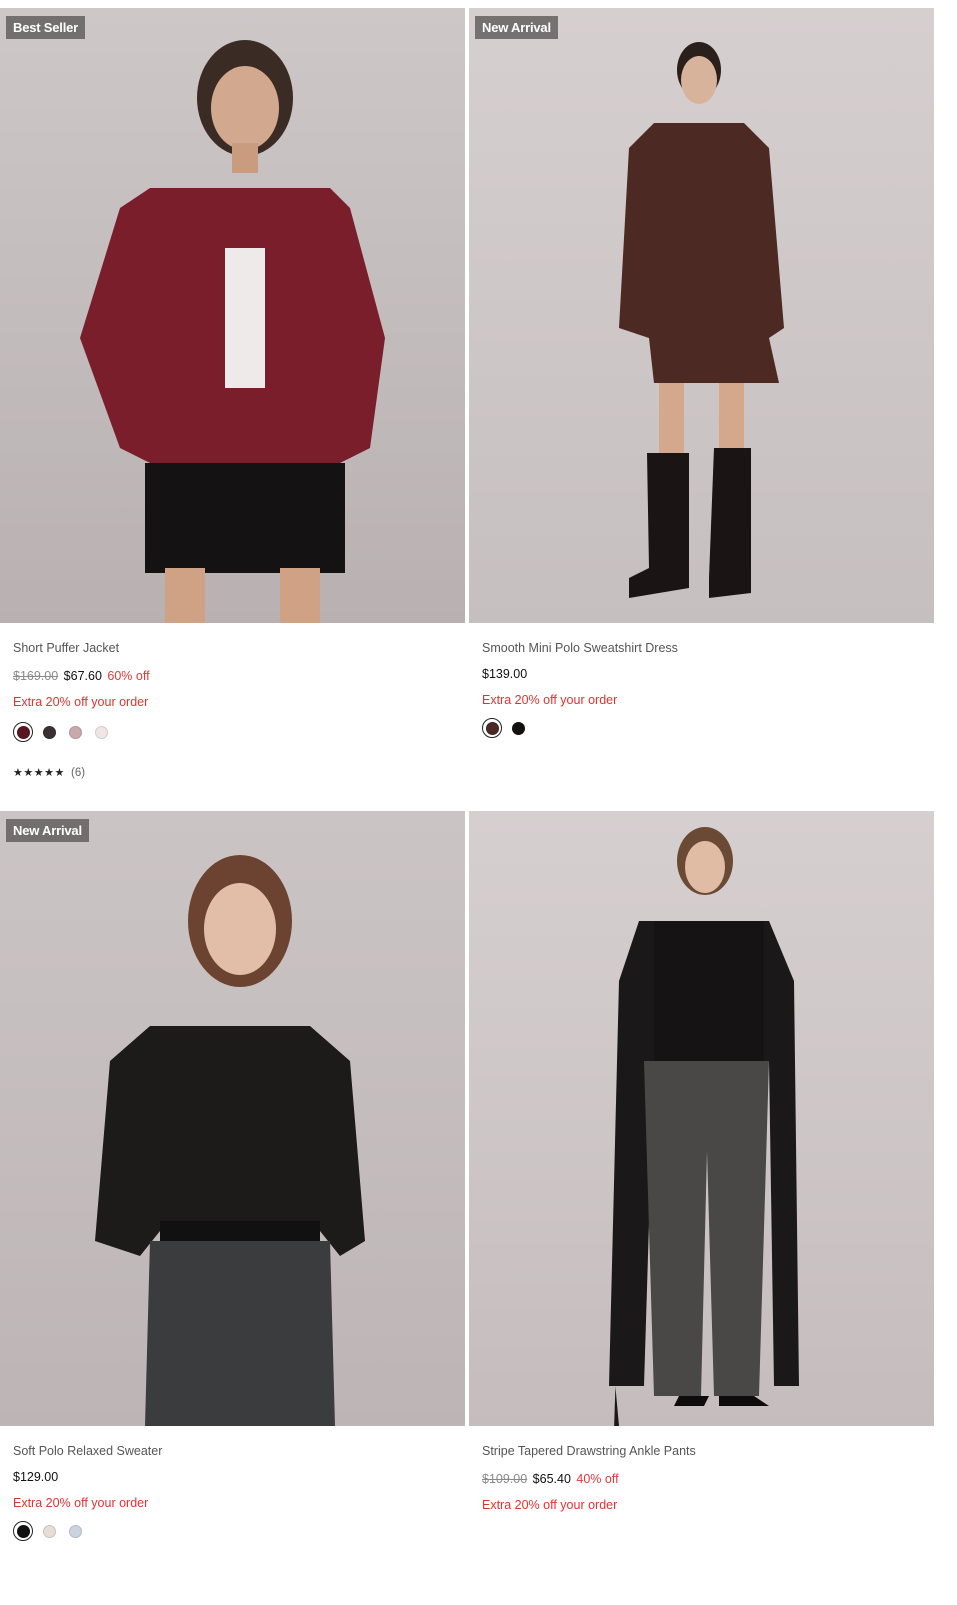 This screenshot has width=957, height=1605. I want to click on discount-percent: 40% off, so click(597, 1479).